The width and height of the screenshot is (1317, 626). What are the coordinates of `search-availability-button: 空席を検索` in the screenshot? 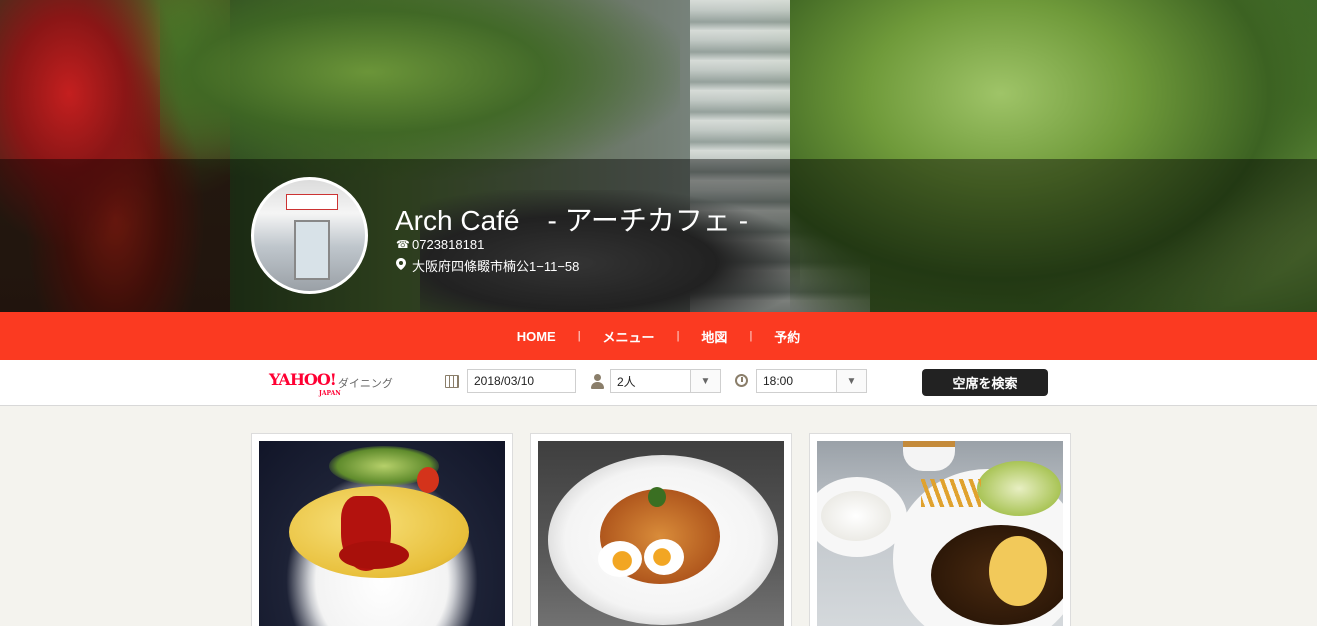 It's located at (985, 382).